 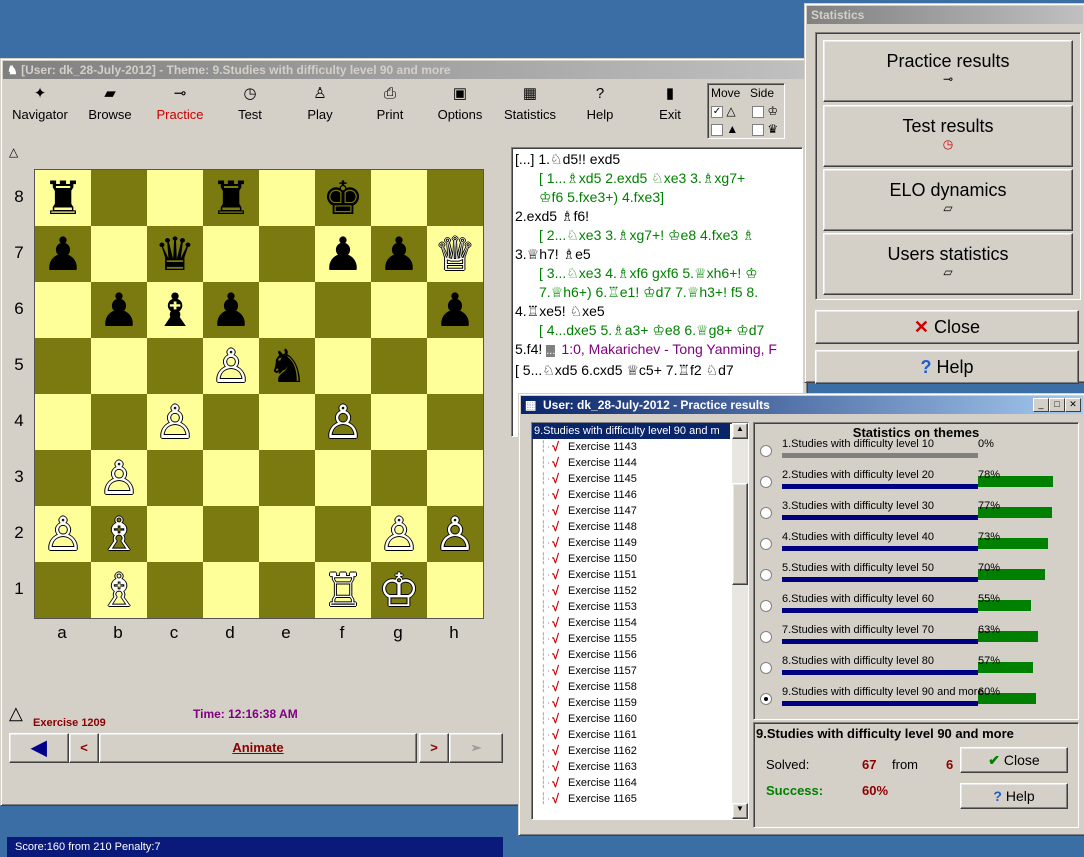 I want to click on theme-row: 5.Studies with difficulty level 50 70%, so click(x=922, y=572).